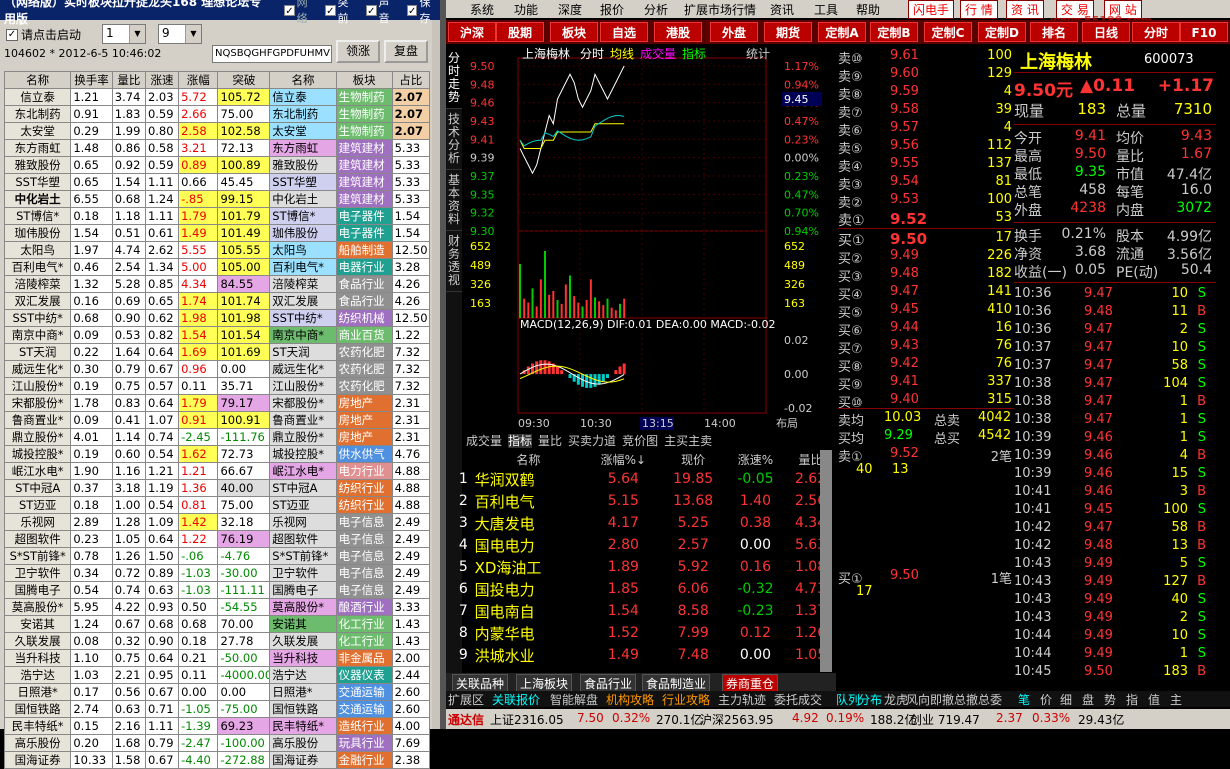 This screenshot has width=1230, height=769. What do you see at coordinates (217, 709) in the screenshot?
I see `table-row: 国恒铁路 2.74 0.63 0.71 -1.05 -75.00 国恒铁路 交通运输 2.60` at bounding box center [217, 709].